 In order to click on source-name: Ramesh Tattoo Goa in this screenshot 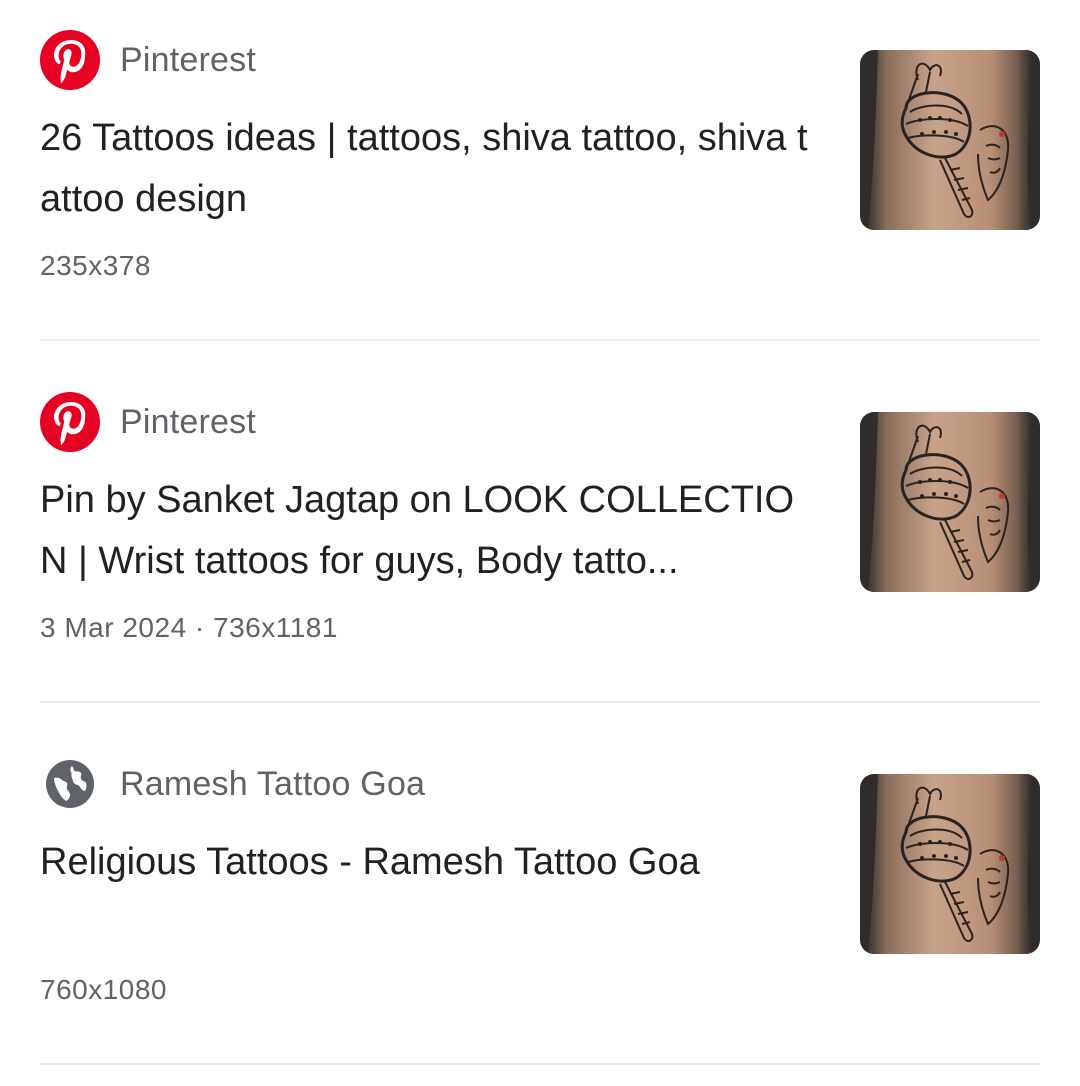, I will do `click(273, 783)`.